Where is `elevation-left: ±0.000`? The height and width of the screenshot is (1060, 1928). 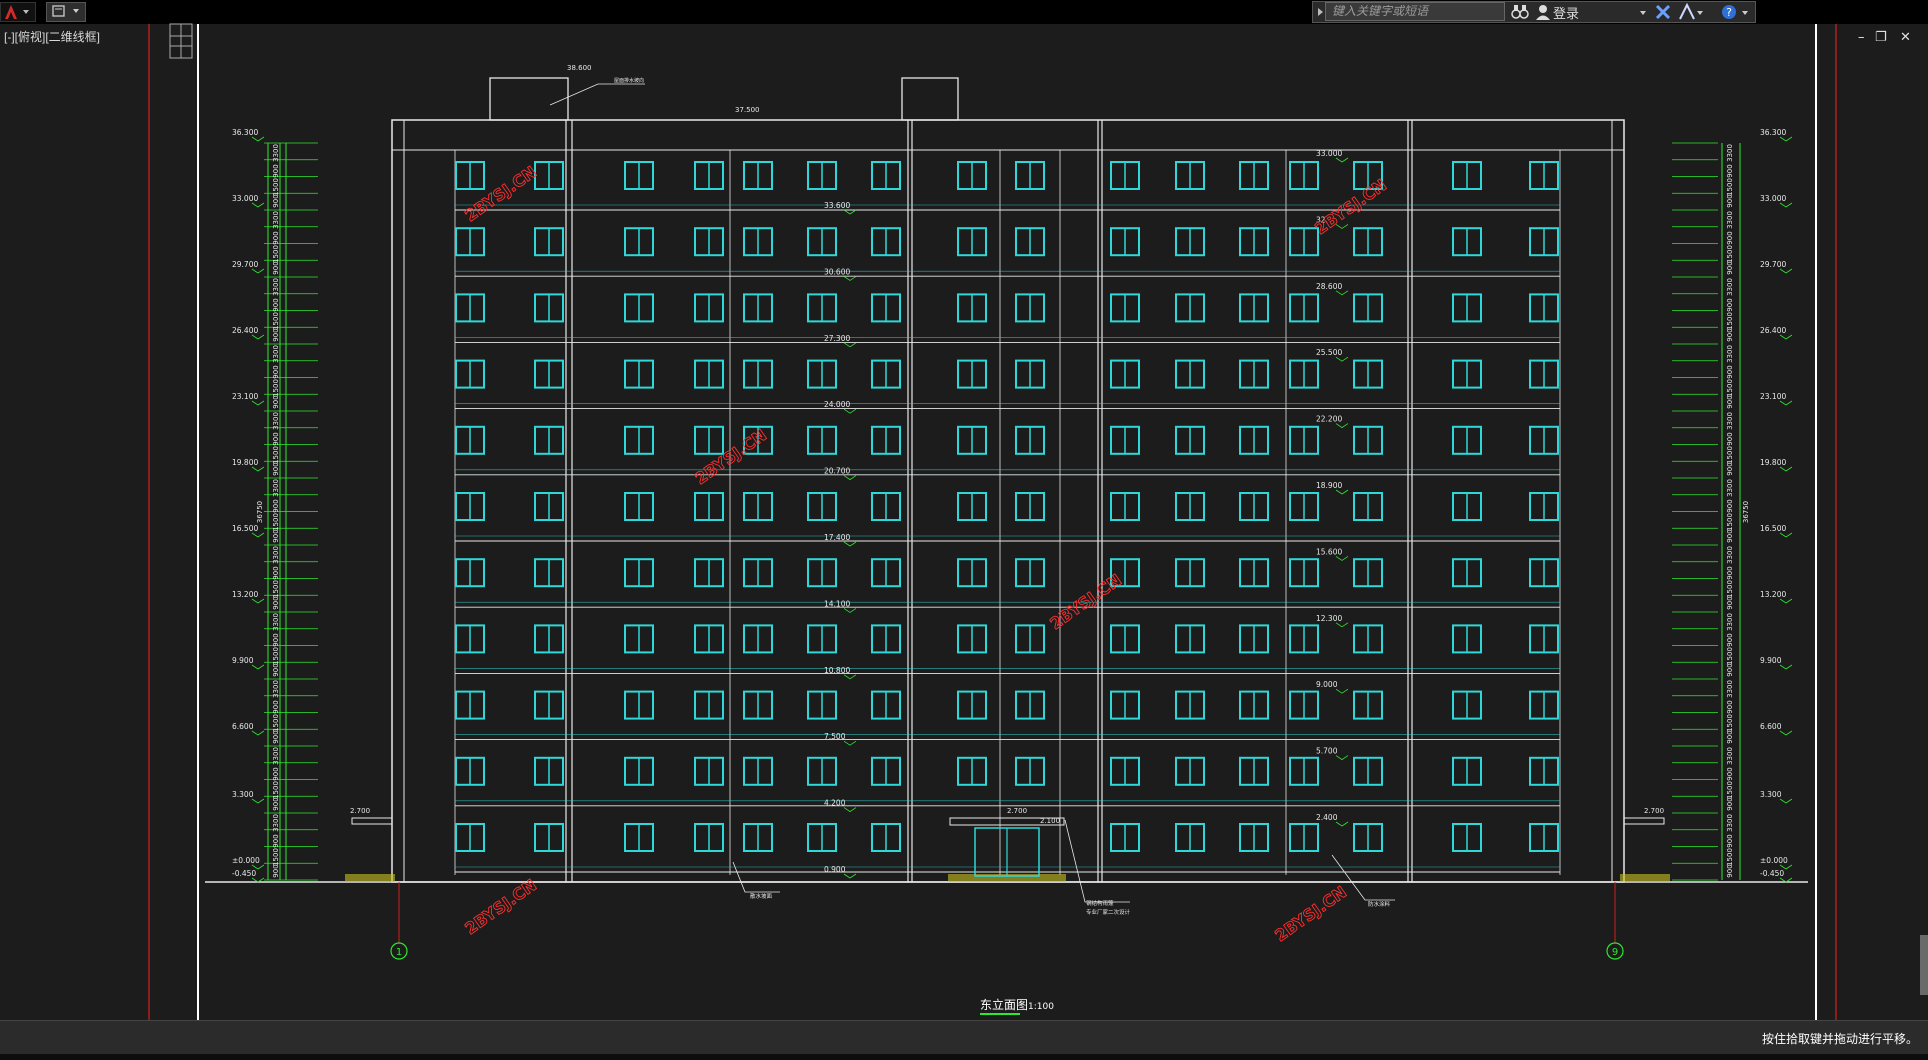 elevation-left: ±0.000 is located at coordinates (246, 860).